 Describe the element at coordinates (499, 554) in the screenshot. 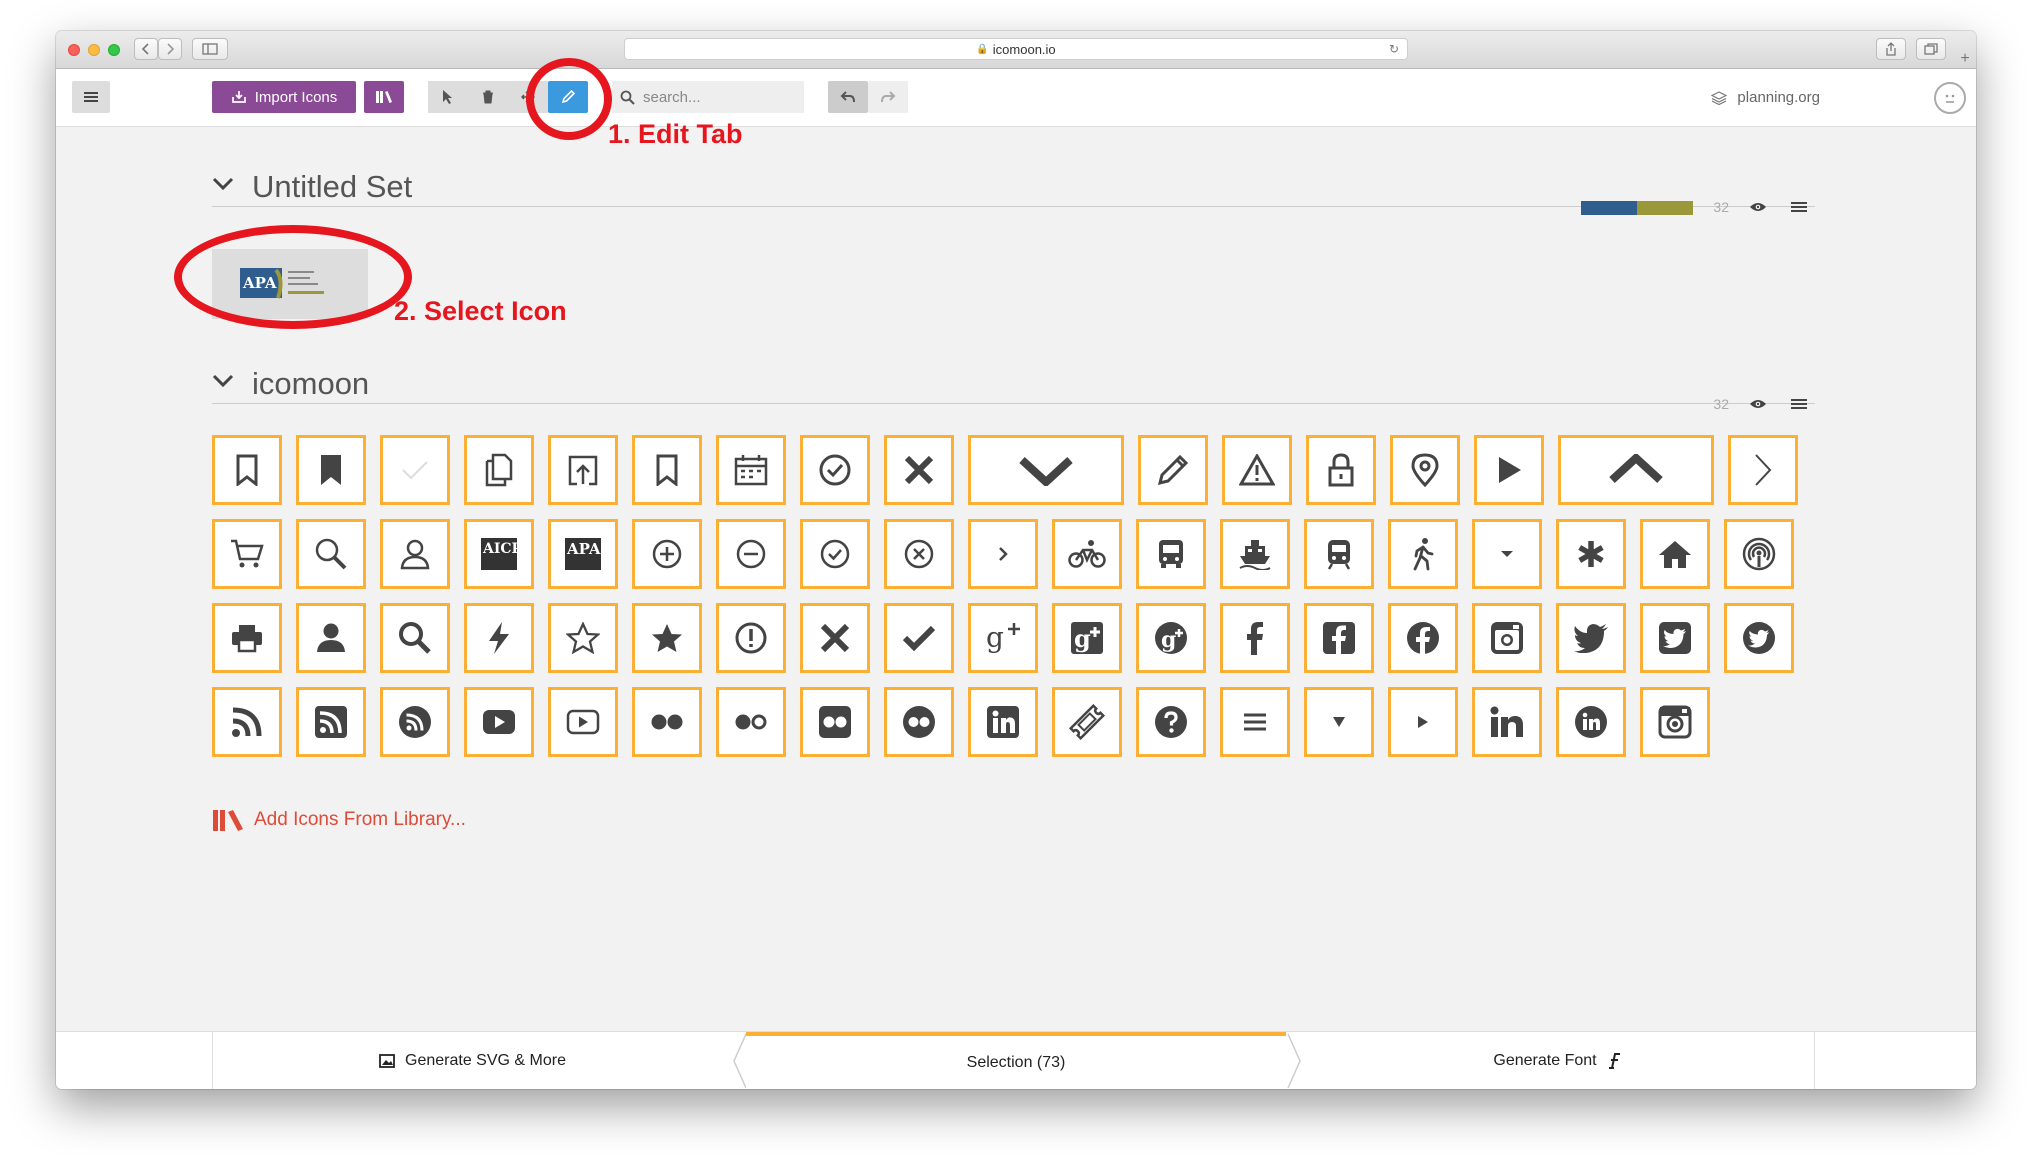

I see `aicp-logo-icon: AICP` at that location.